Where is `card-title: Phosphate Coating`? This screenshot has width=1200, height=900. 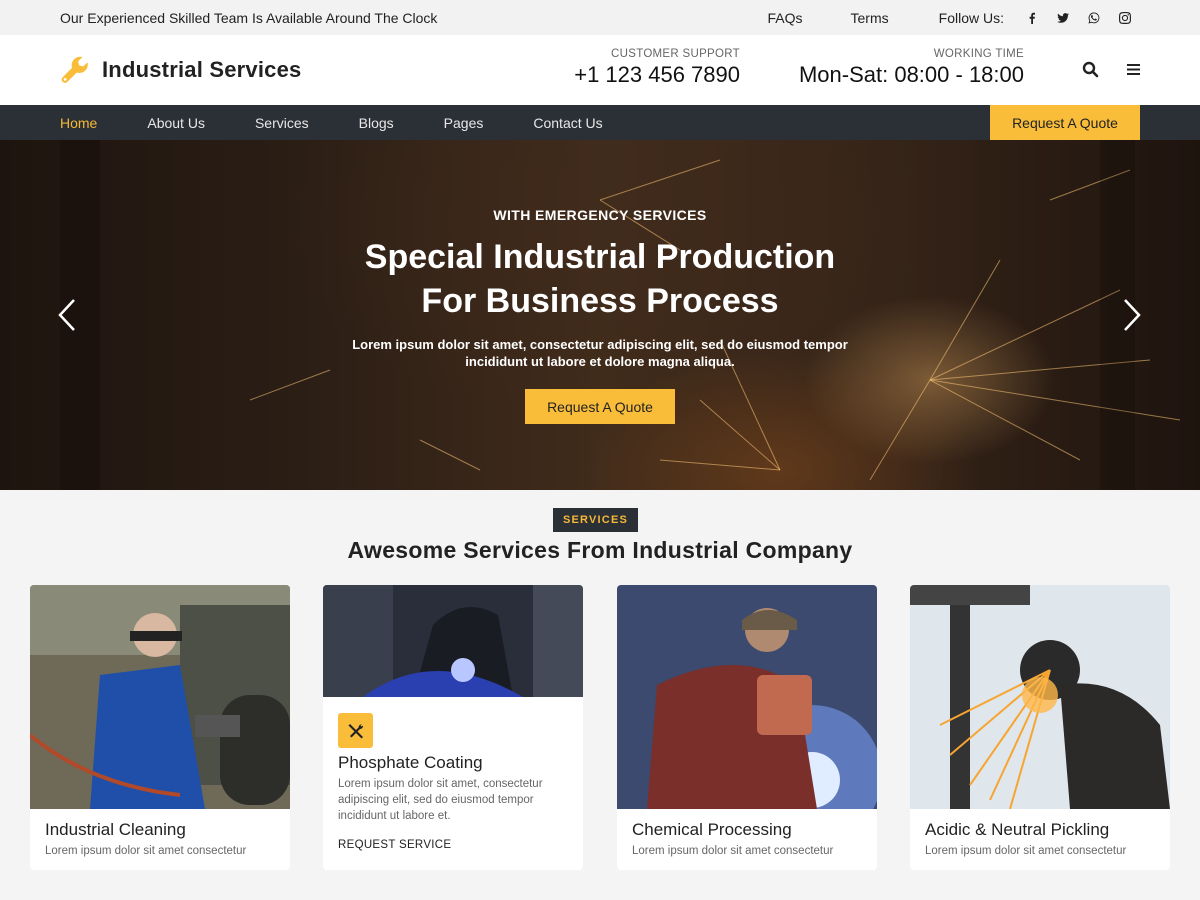
card-title: Phosphate Coating is located at coordinates (410, 762).